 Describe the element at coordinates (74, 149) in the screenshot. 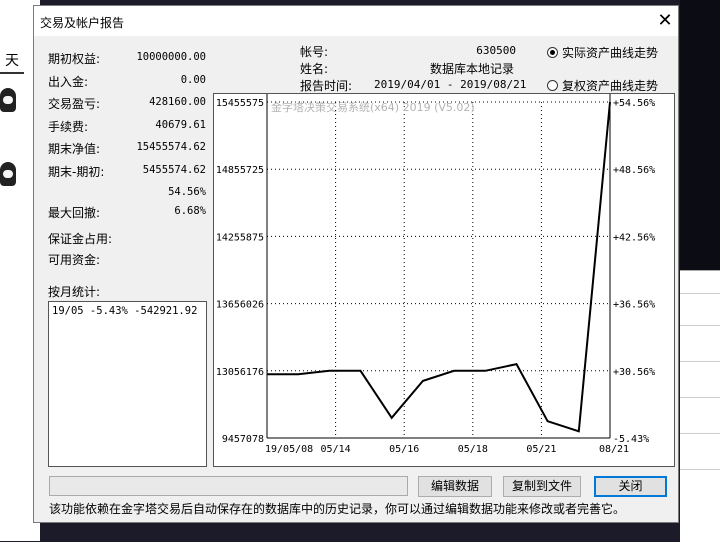

I see `stat-label-final-equity: 期末净值:` at that location.